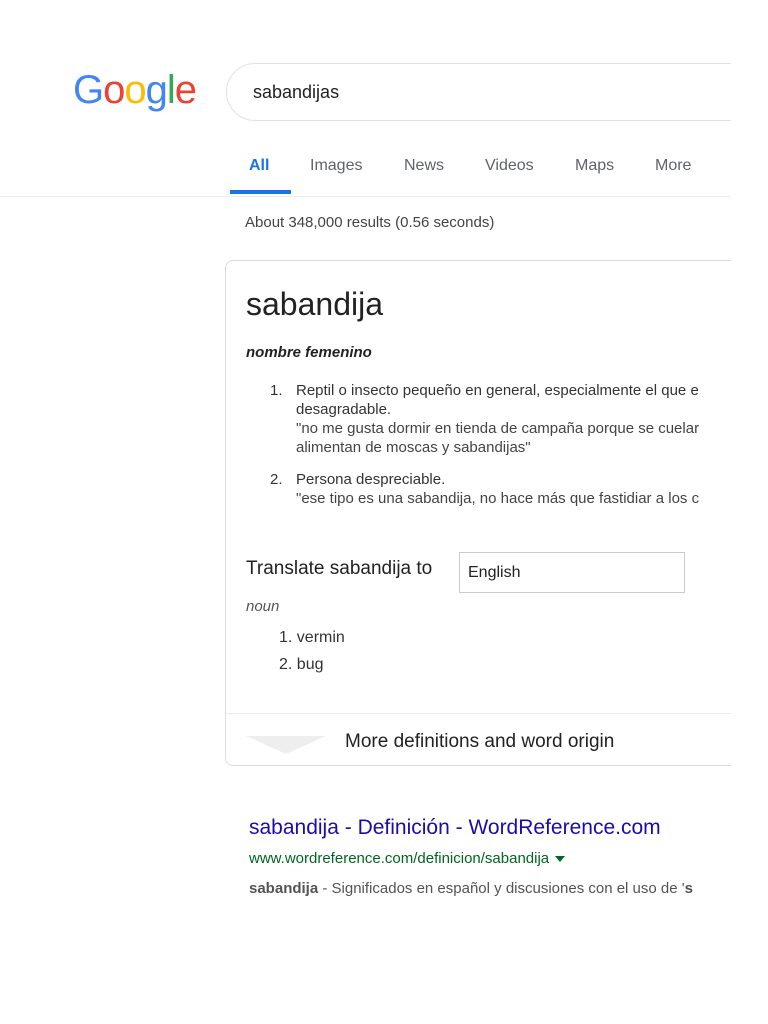 This screenshot has width=768, height=1024. I want to click on google-logo: Google, so click(135, 90).